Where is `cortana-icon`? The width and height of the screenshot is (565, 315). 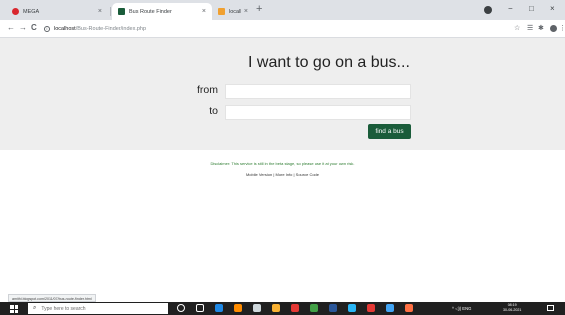
cortana-icon is located at coordinates (181, 308).